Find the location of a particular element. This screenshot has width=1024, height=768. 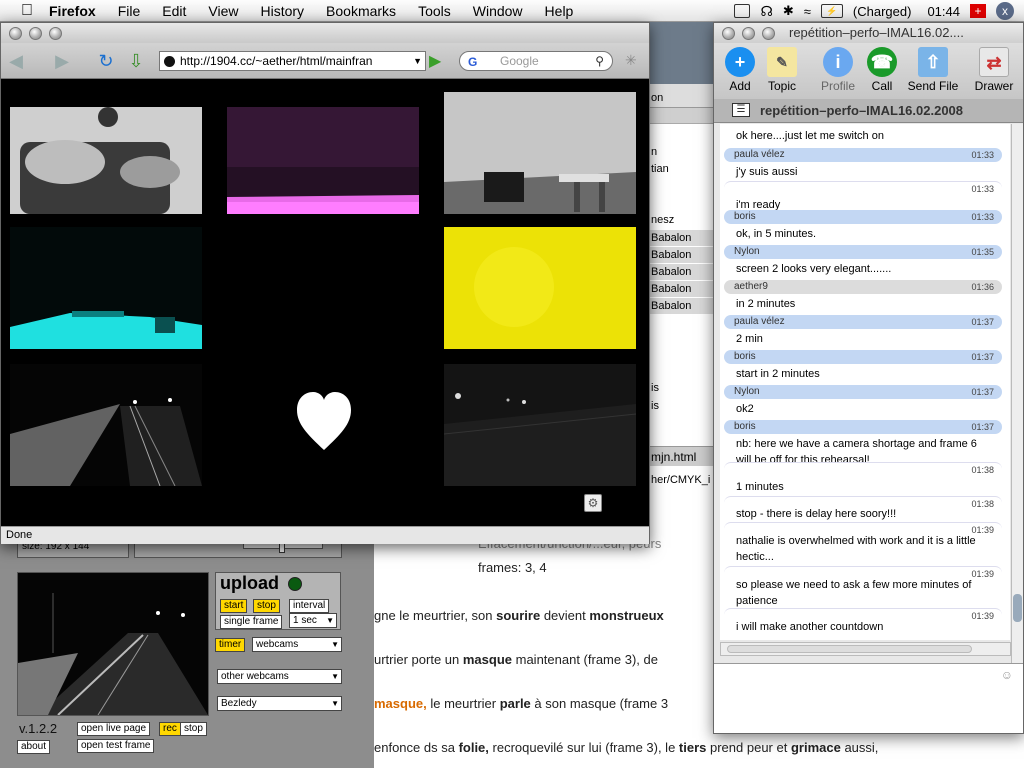

chat-horizontal-scrollbar is located at coordinates (865, 649).